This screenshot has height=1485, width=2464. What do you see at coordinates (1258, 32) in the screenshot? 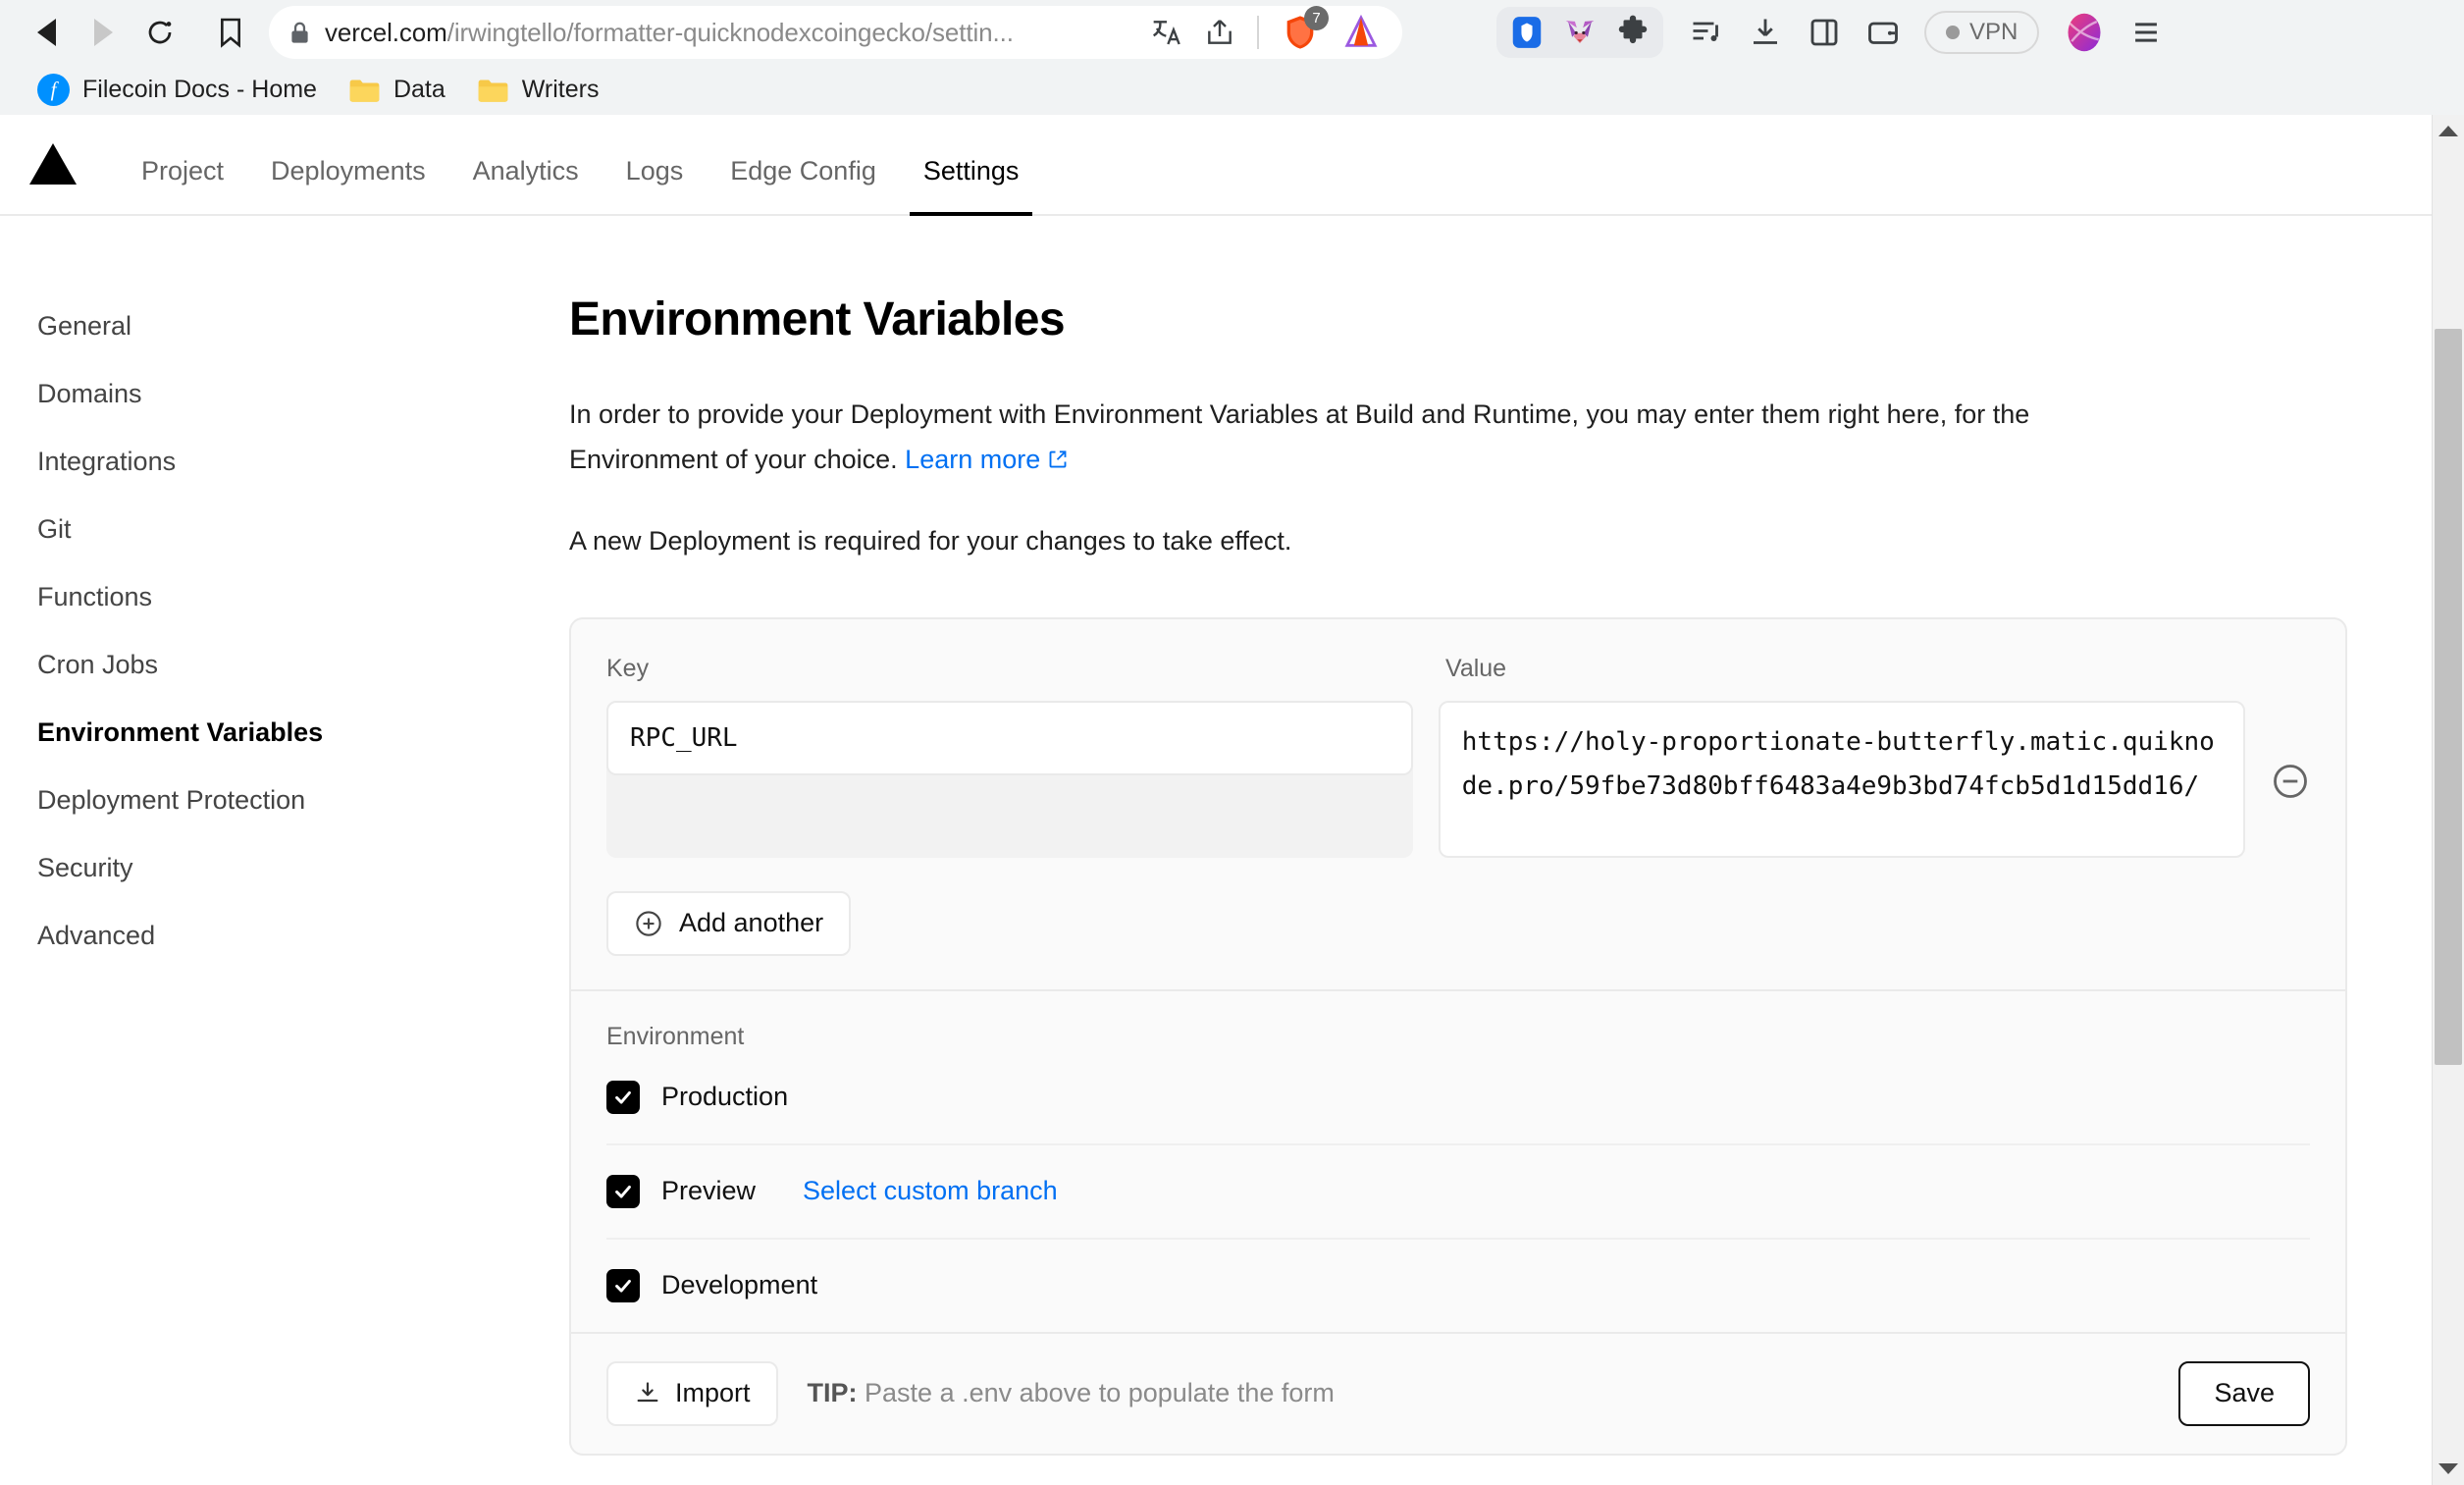
I see `toolbar-divider` at bounding box center [1258, 32].